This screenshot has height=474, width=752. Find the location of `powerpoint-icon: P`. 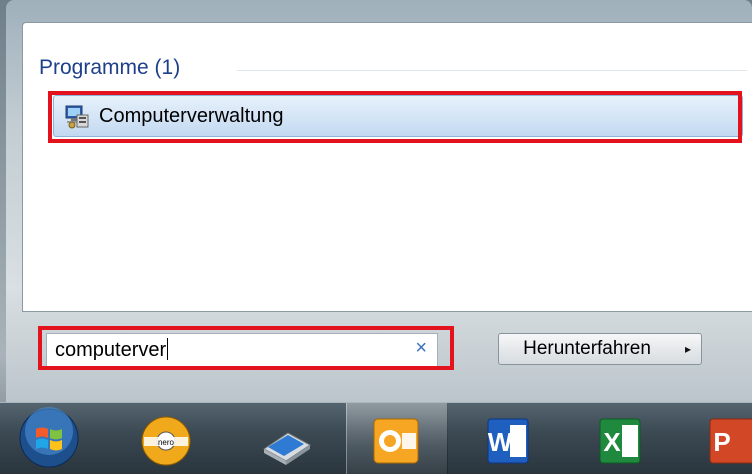

powerpoint-icon: P is located at coordinates (728, 440).